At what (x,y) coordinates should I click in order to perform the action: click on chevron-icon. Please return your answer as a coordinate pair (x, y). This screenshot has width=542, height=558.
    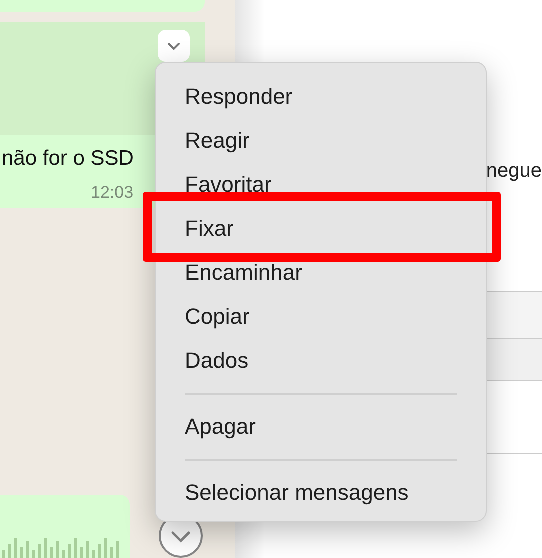
    Looking at the image, I should click on (174, 46).